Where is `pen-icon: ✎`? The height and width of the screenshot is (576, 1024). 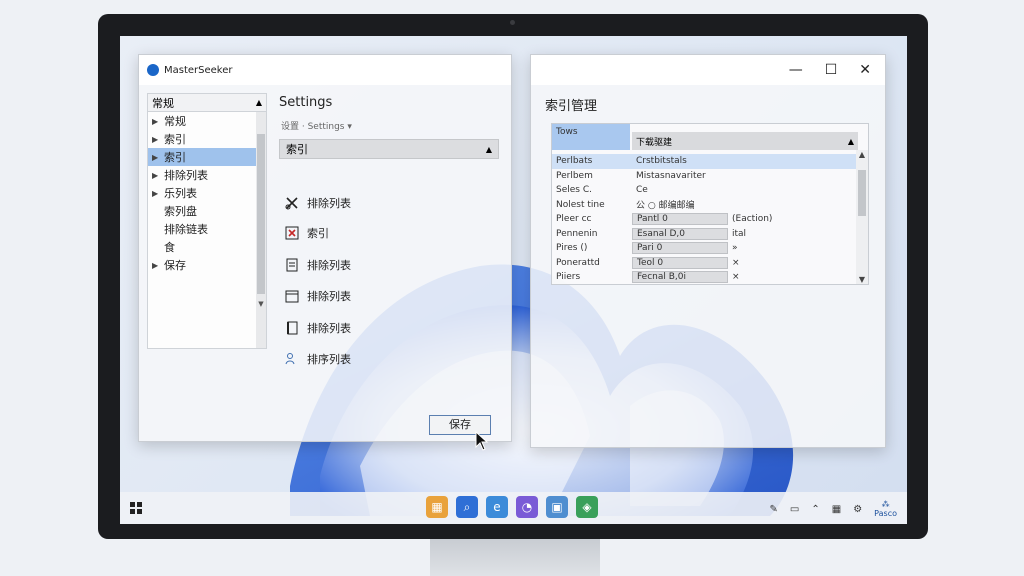
pen-icon: ✎ is located at coordinates (774, 509).